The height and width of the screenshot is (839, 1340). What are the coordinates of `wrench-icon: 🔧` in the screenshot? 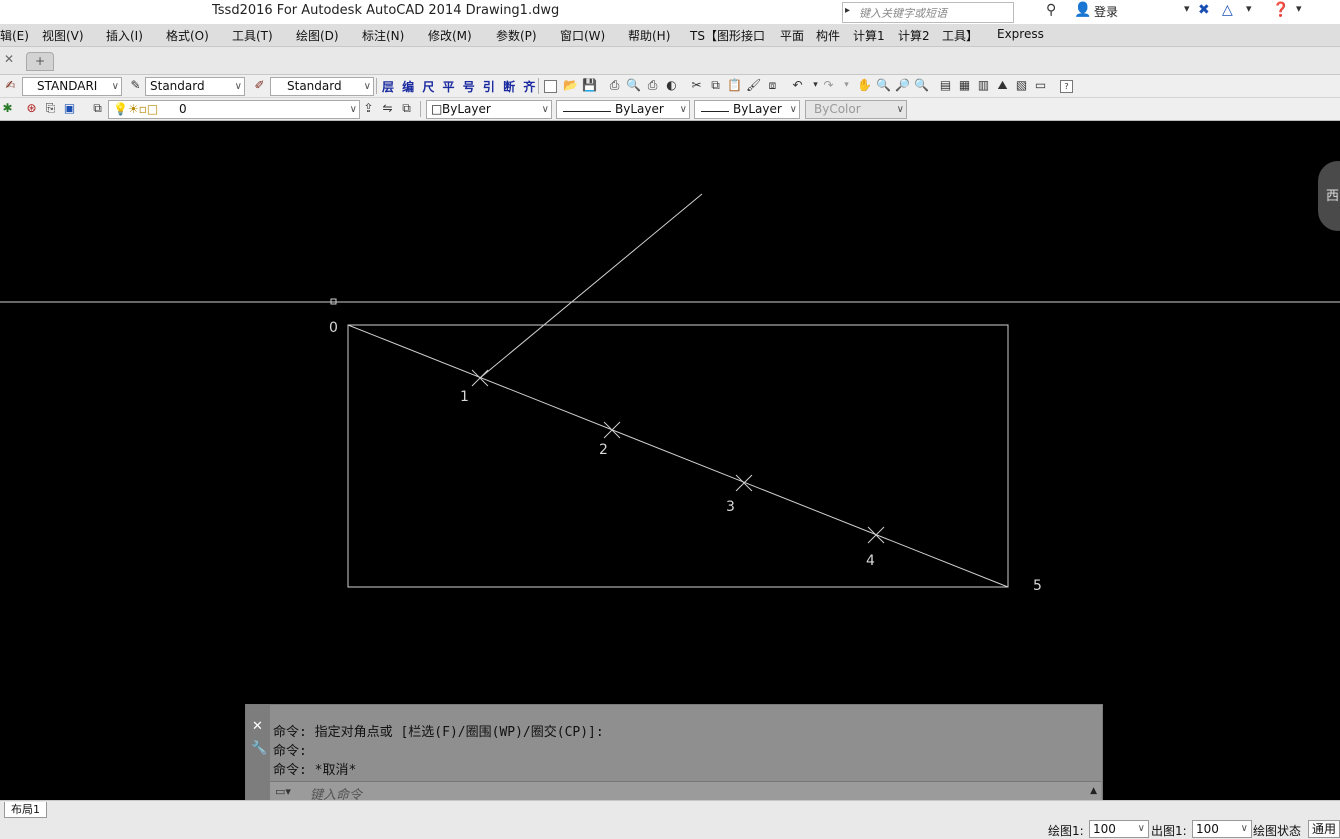 It's located at (259, 748).